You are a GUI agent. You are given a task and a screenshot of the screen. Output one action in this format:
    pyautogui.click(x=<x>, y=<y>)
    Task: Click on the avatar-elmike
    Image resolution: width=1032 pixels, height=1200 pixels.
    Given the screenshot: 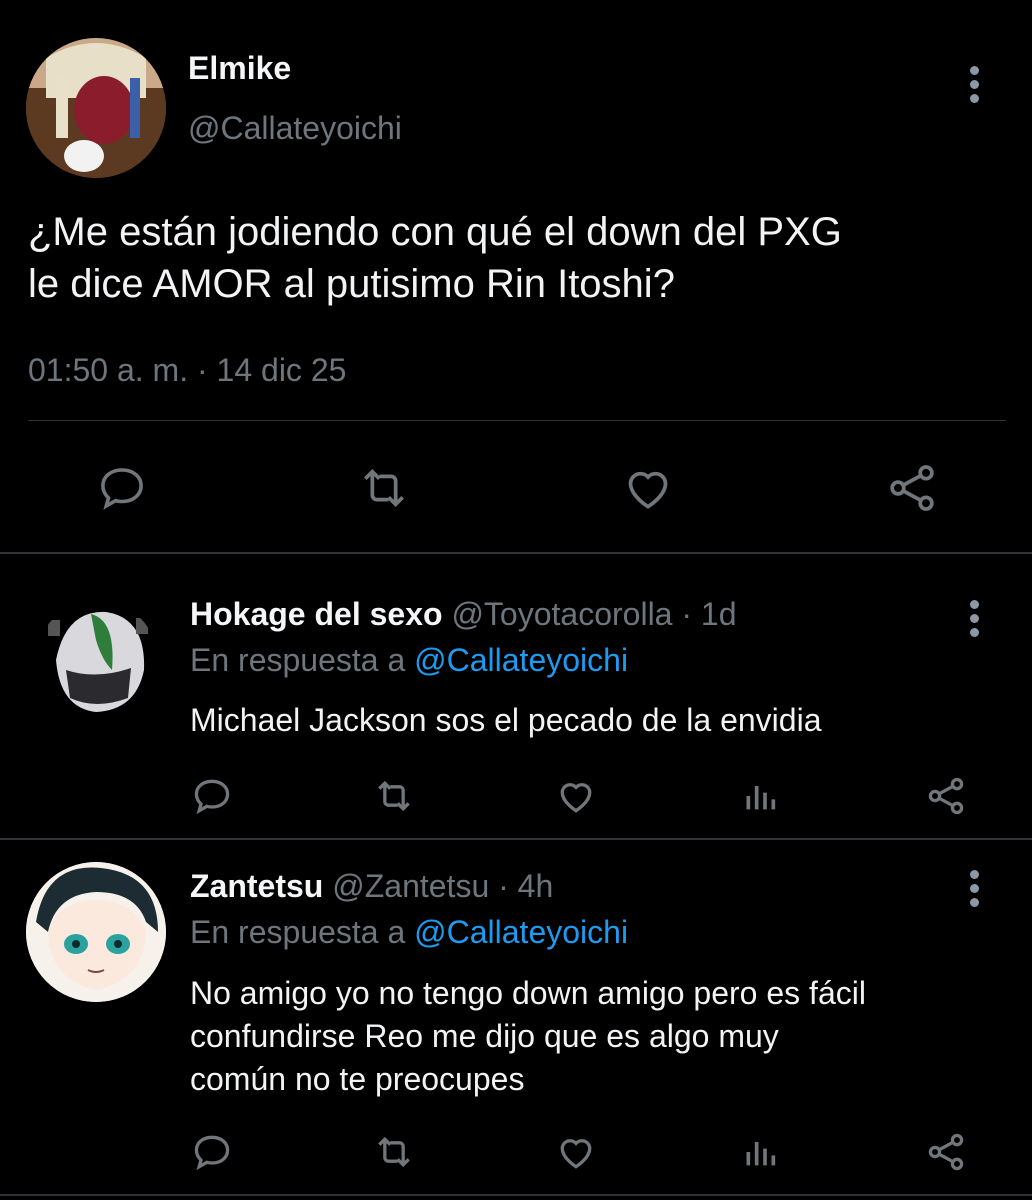 What is the action you would take?
    pyautogui.click(x=96, y=108)
    